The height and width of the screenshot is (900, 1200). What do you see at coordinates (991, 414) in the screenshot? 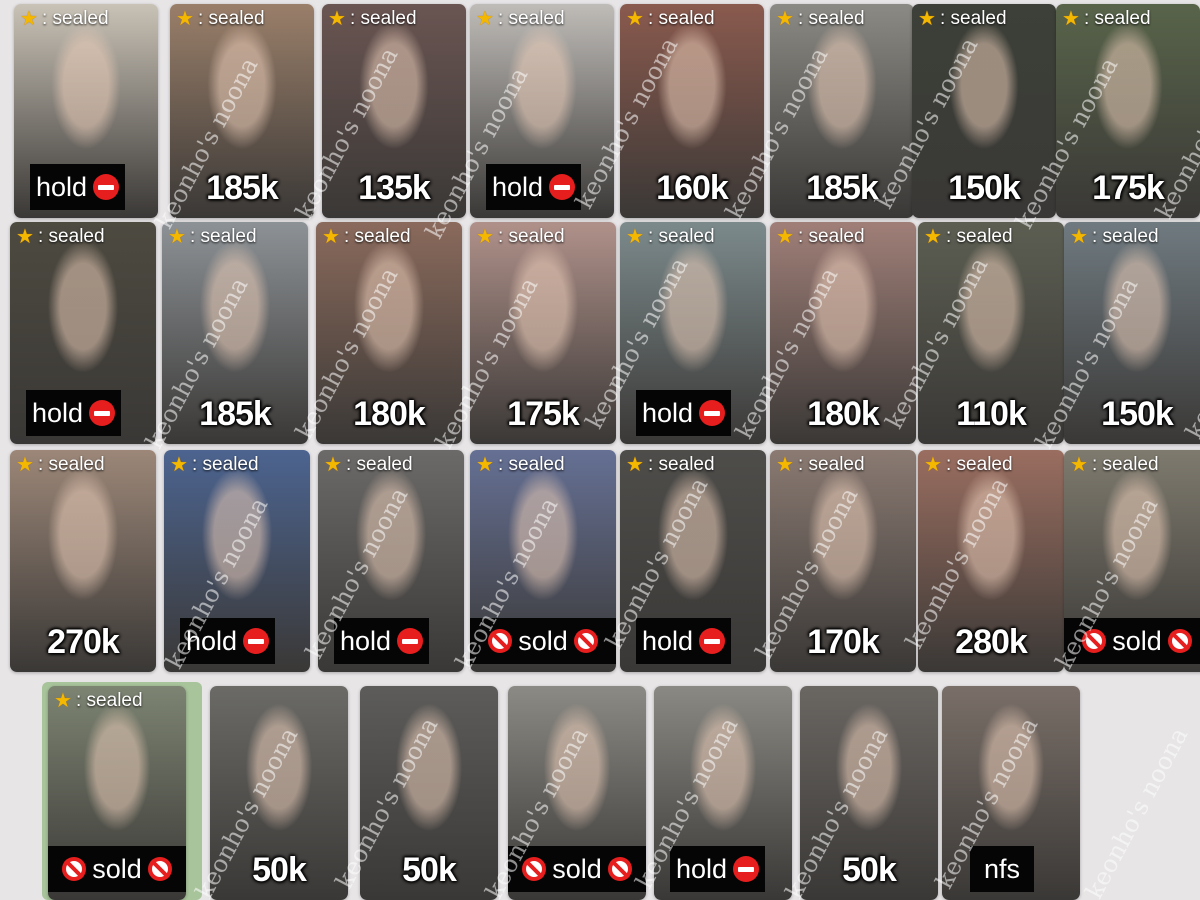
I see `price-label: 110k` at bounding box center [991, 414].